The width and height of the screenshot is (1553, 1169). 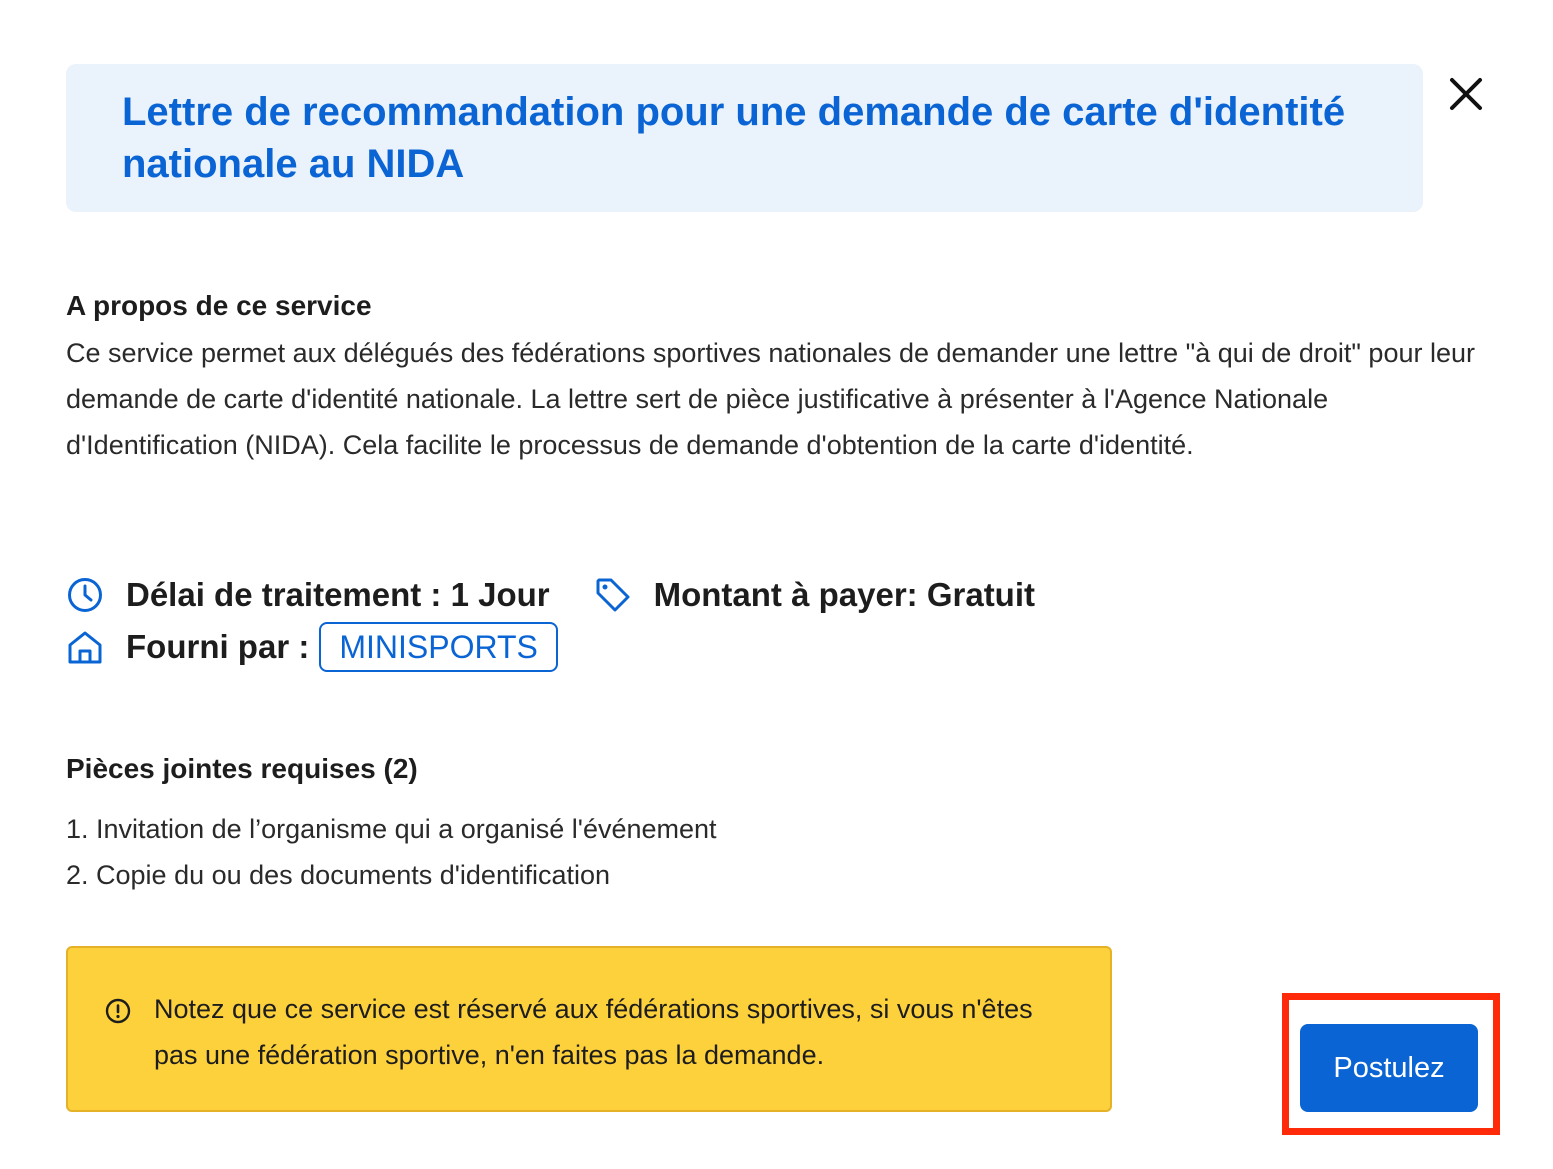 I want to click on tag-icon, so click(x=613, y=595).